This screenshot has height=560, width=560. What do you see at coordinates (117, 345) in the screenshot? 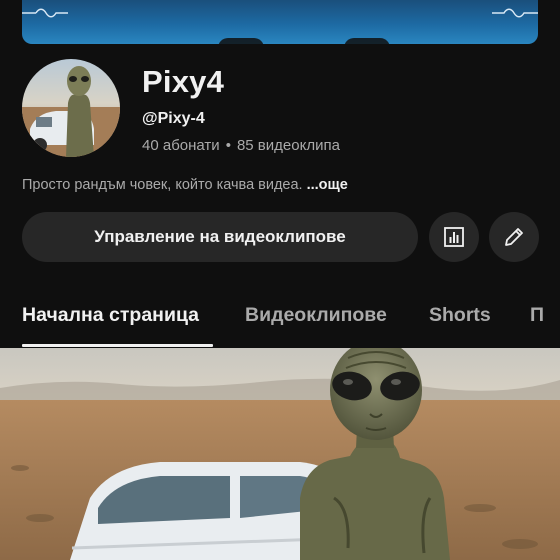
I see `active-tab-indicator` at bounding box center [117, 345].